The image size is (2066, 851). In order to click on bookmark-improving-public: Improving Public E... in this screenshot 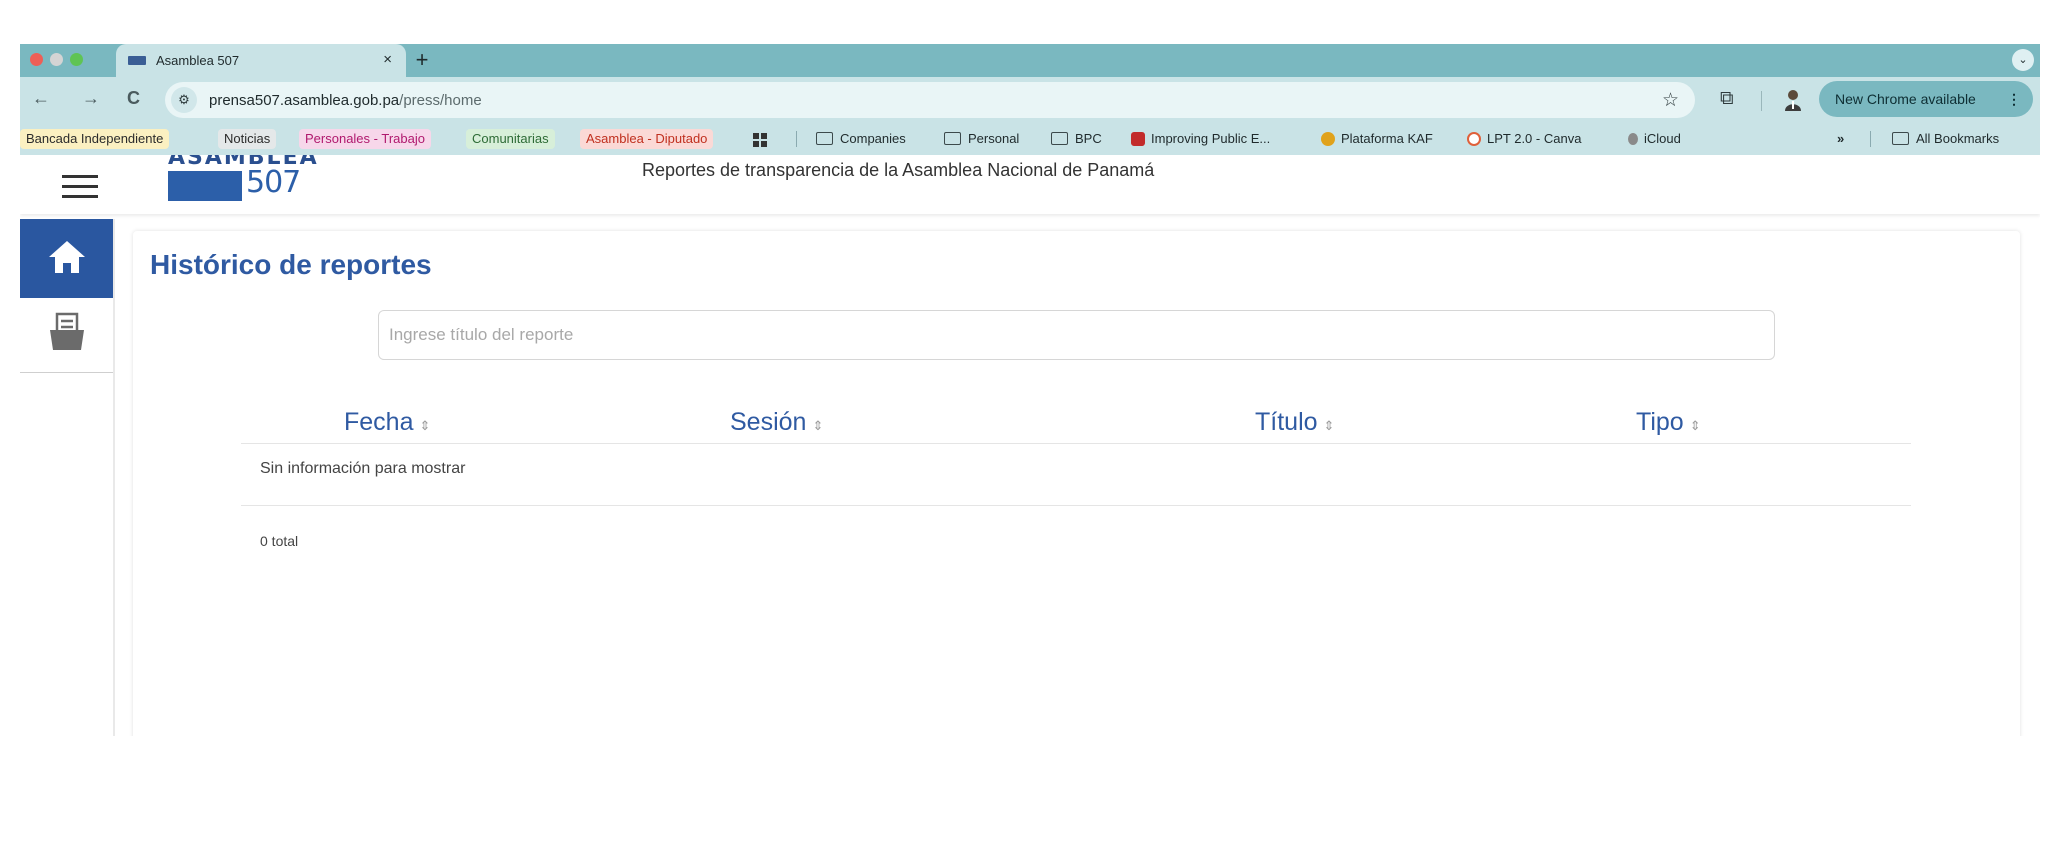, I will do `click(1200, 139)`.